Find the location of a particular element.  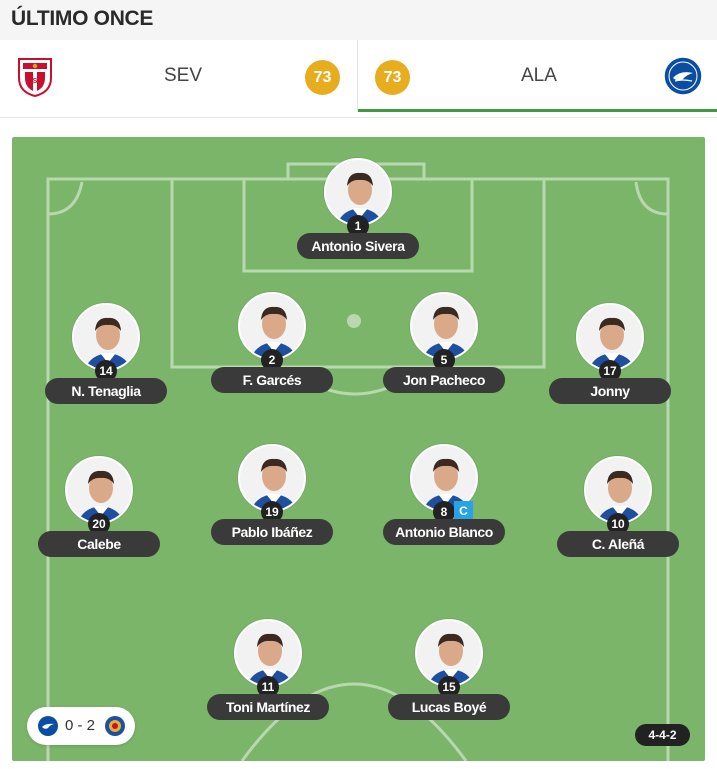

team-tab-home: S SEV 73 is located at coordinates (178, 76).